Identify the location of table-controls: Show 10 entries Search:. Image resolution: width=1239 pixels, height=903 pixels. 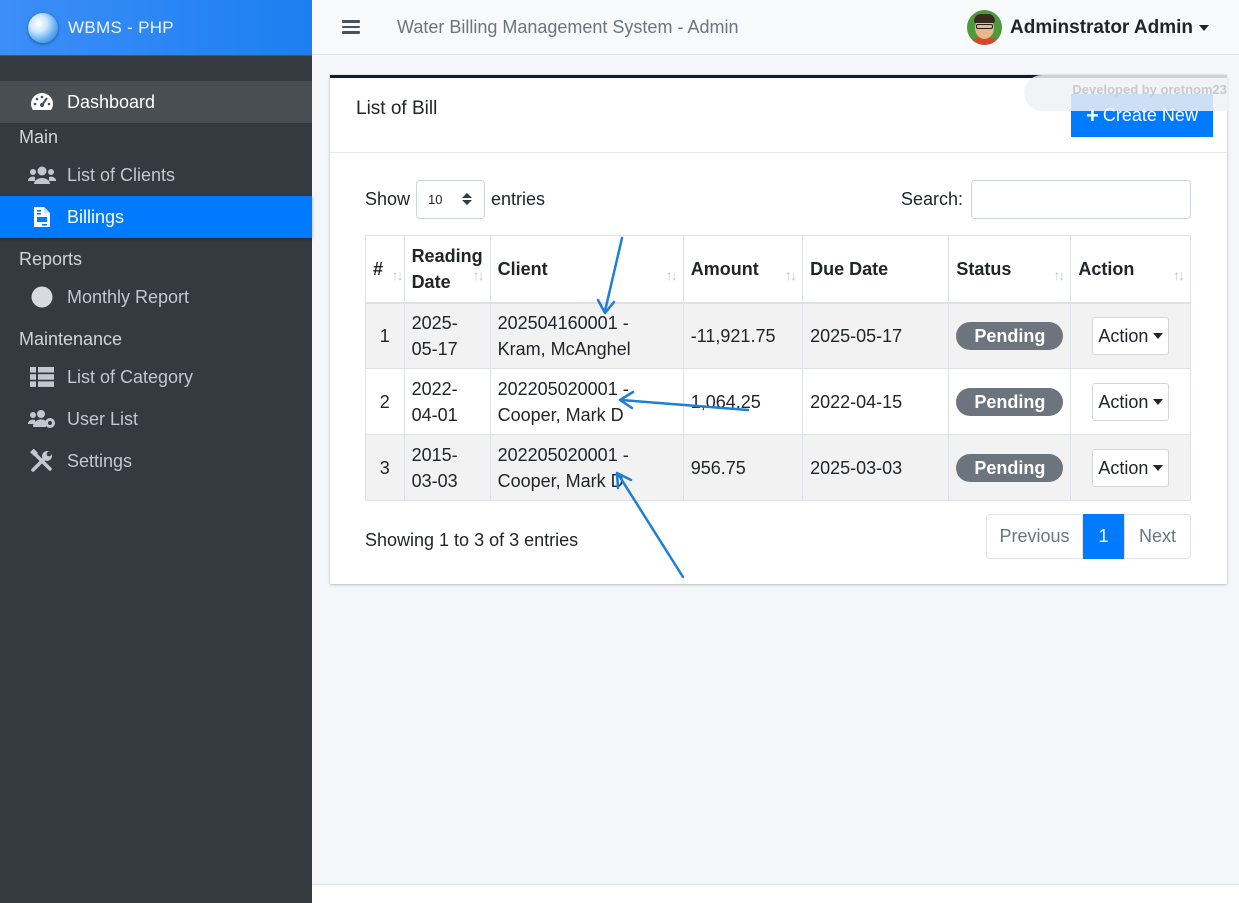
(778, 199).